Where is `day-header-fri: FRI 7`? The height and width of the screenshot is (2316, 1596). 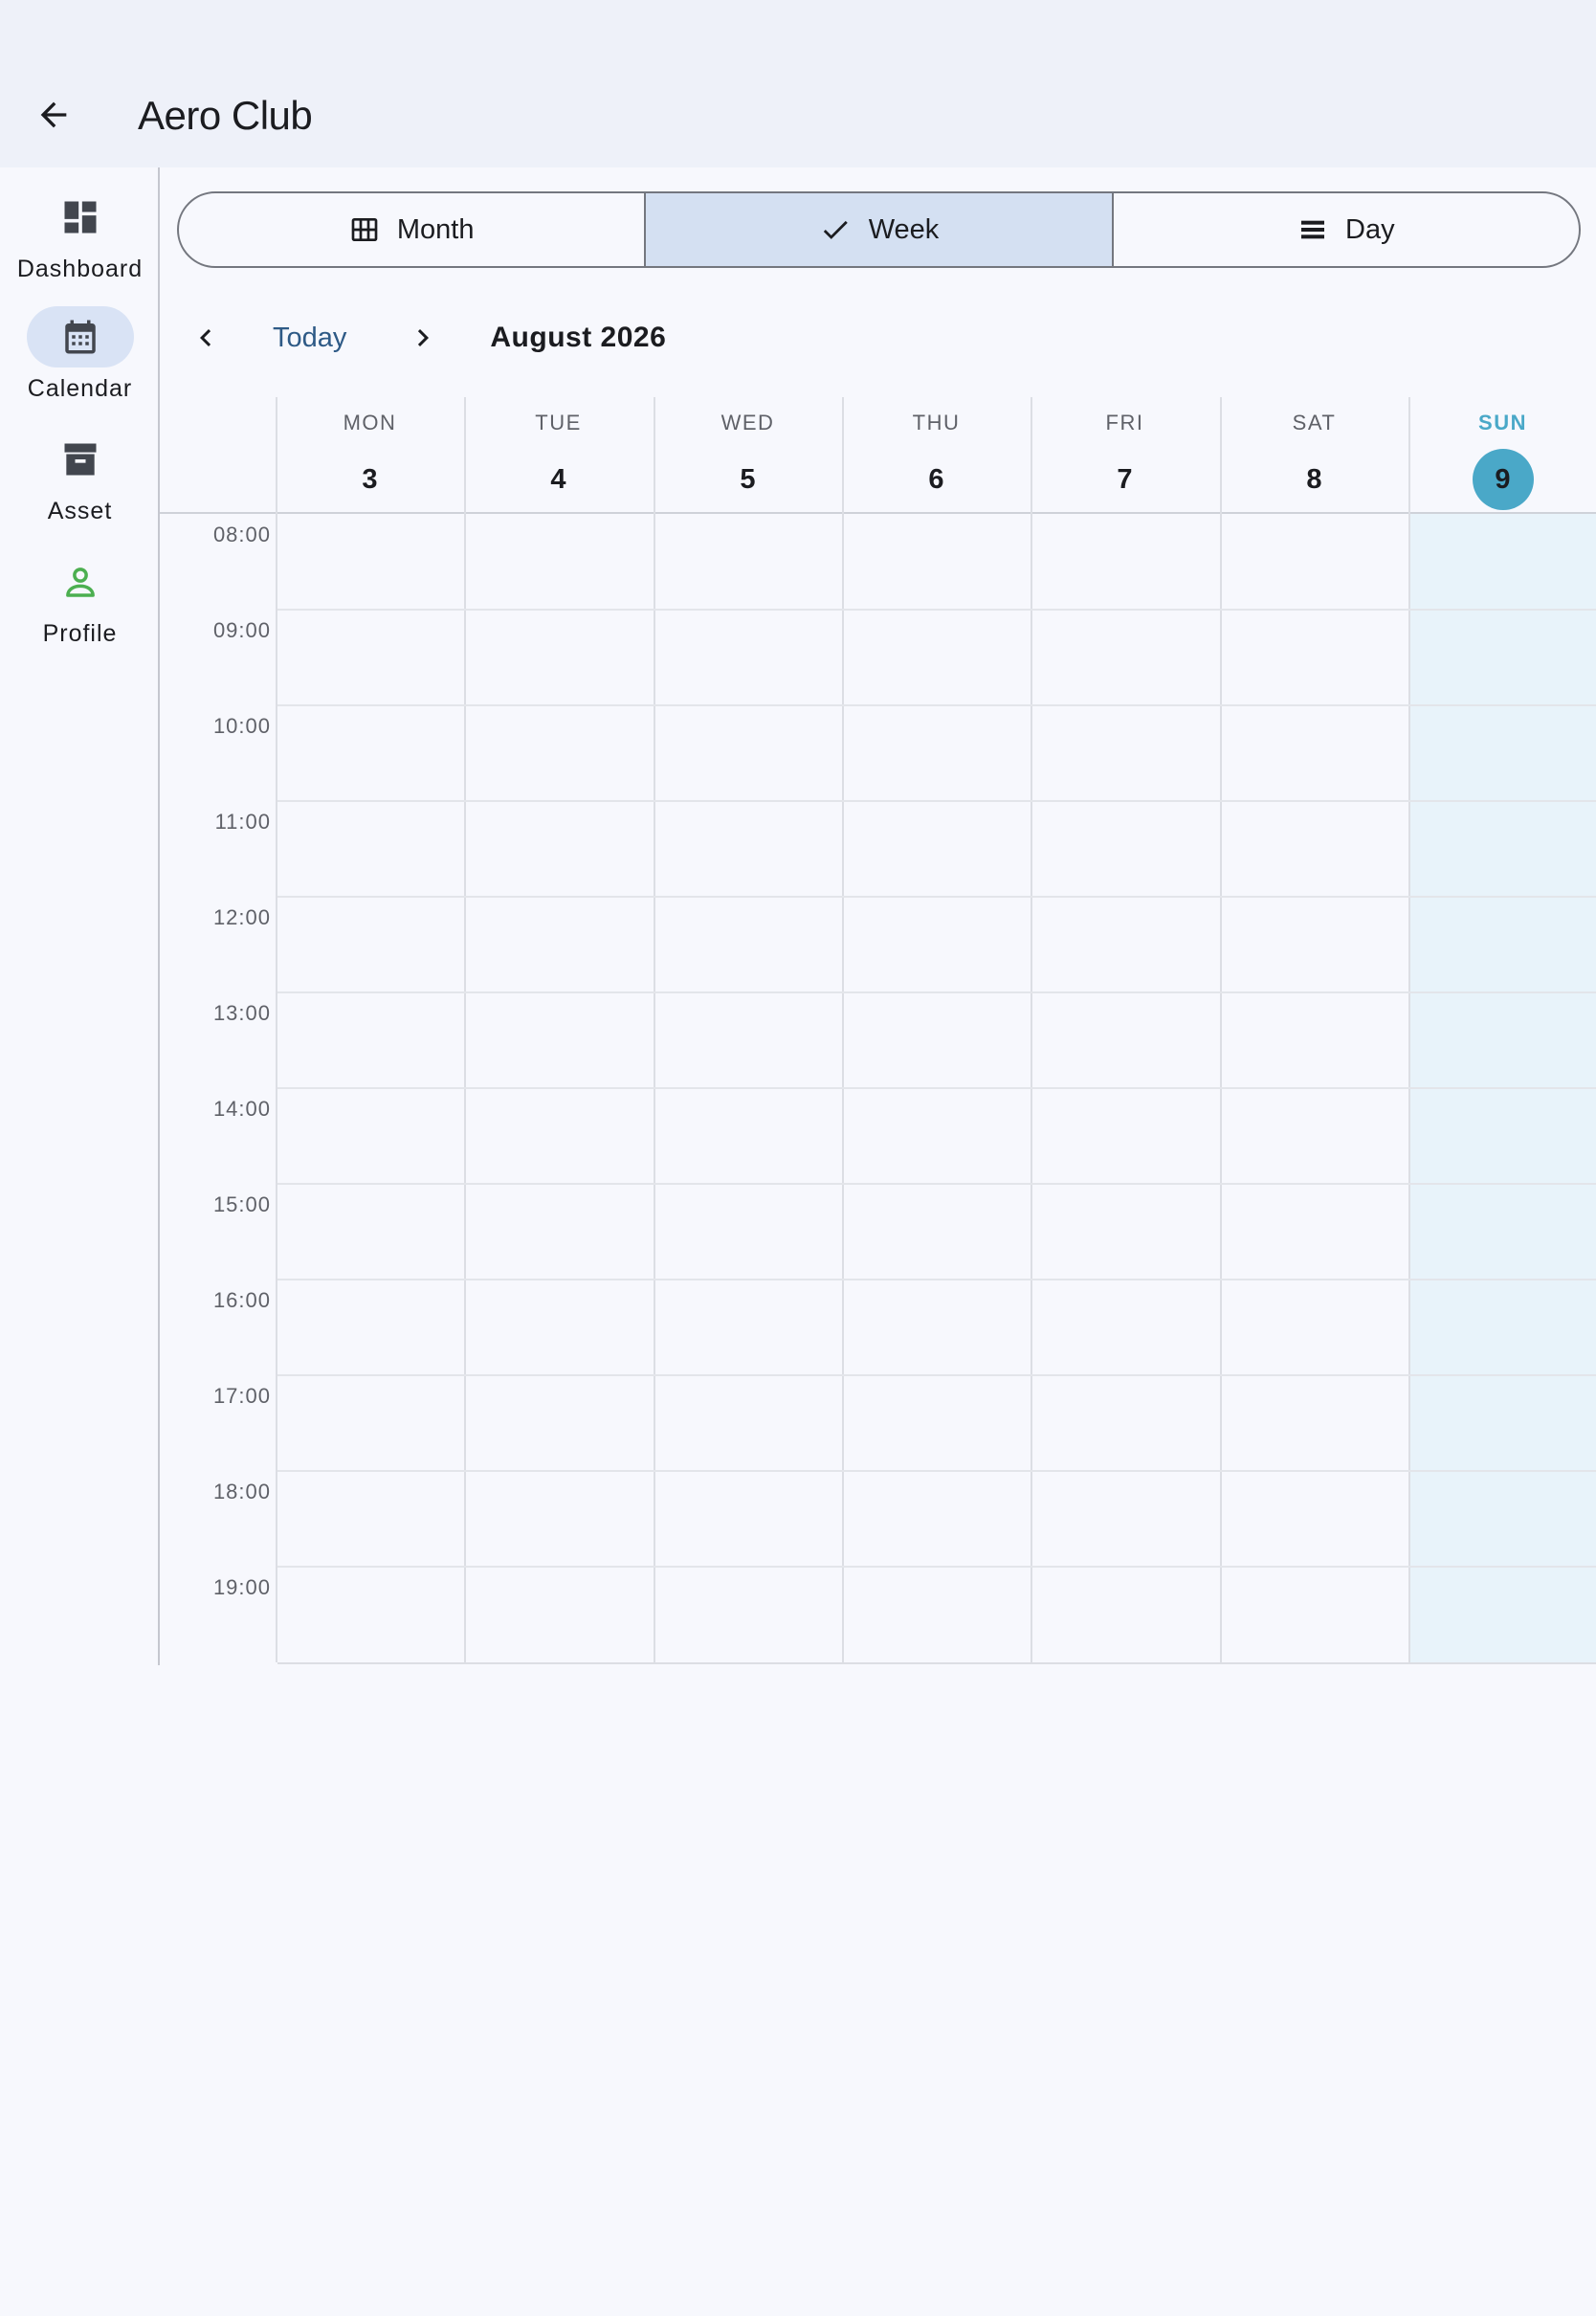
day-header-fri: FRI 7 is located at coordinates (1125, 455).